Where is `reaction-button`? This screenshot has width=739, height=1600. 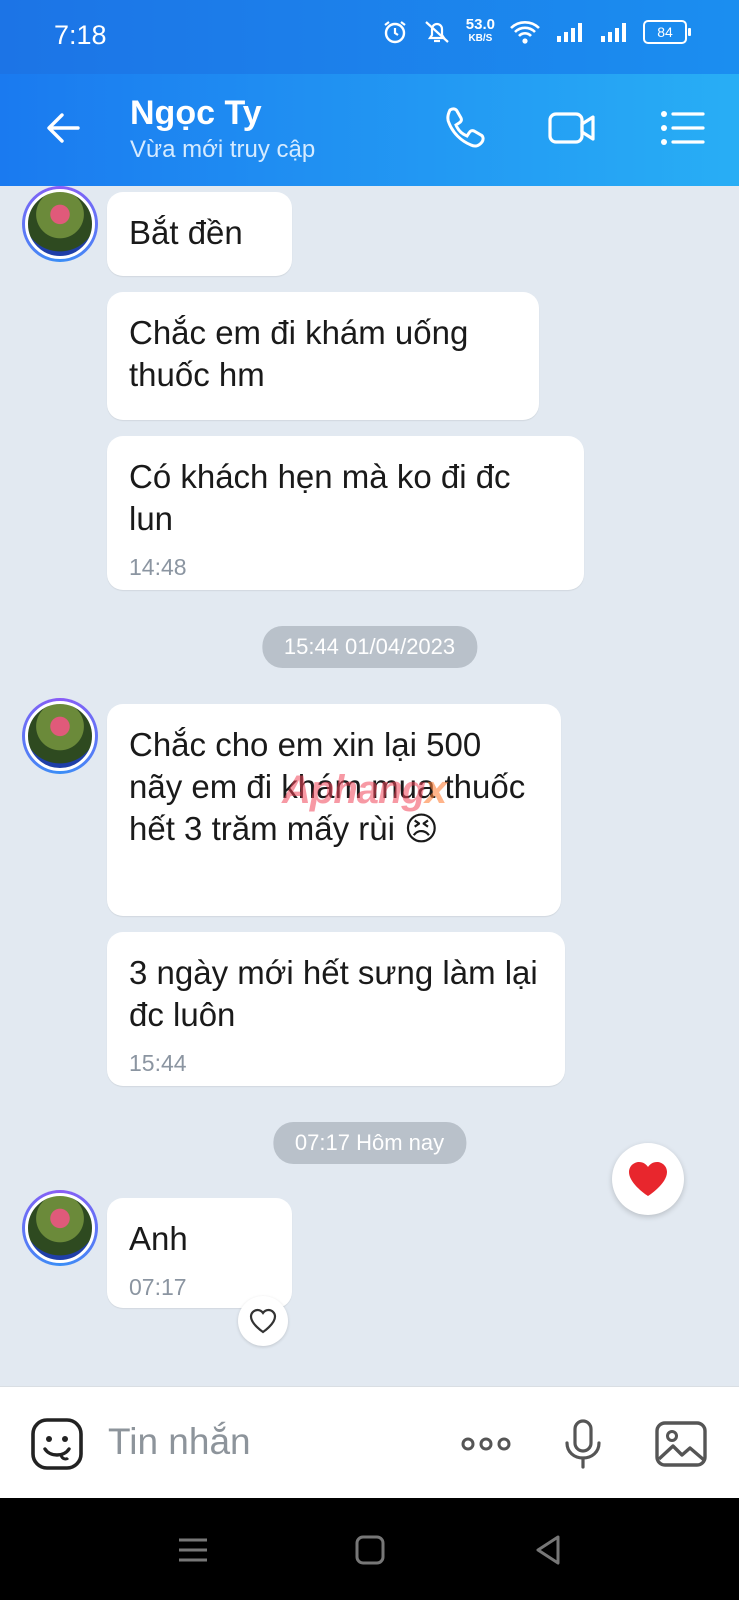
reaction-button is located at coordinates (263, 1321).